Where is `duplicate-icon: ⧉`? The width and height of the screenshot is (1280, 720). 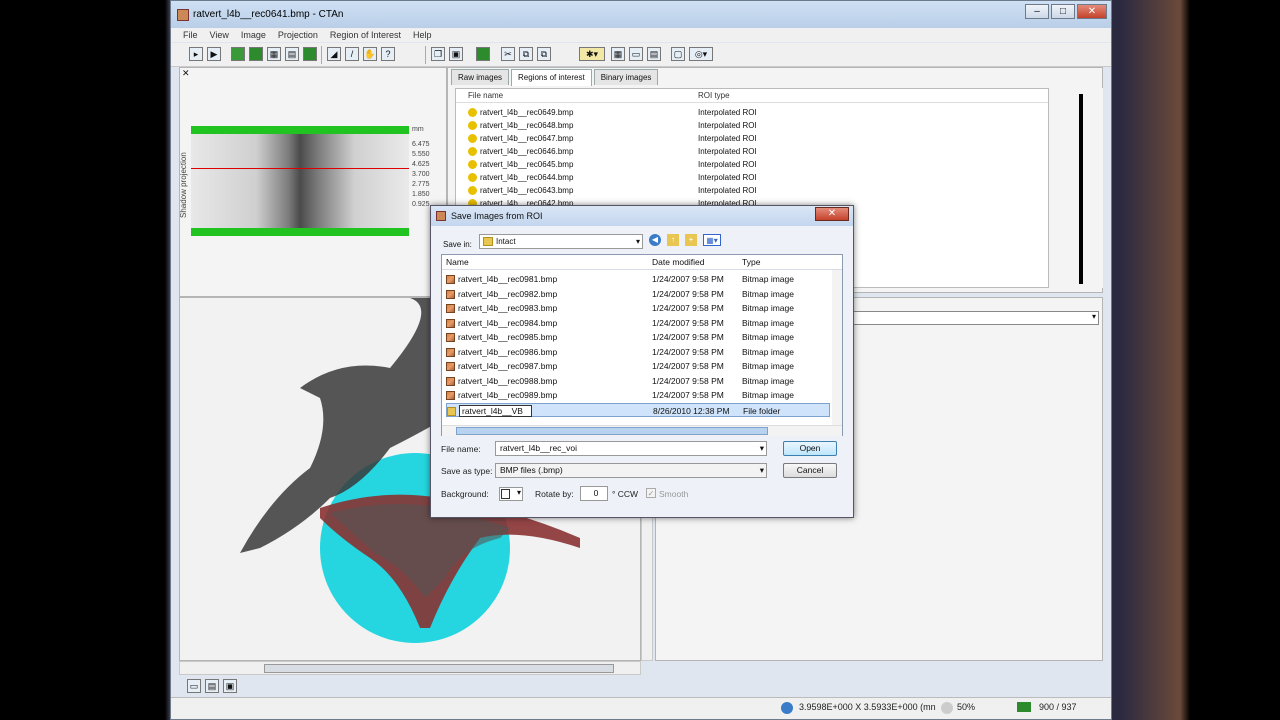
duplicate-icon: ⧉ is located at coordinates (544, 54).